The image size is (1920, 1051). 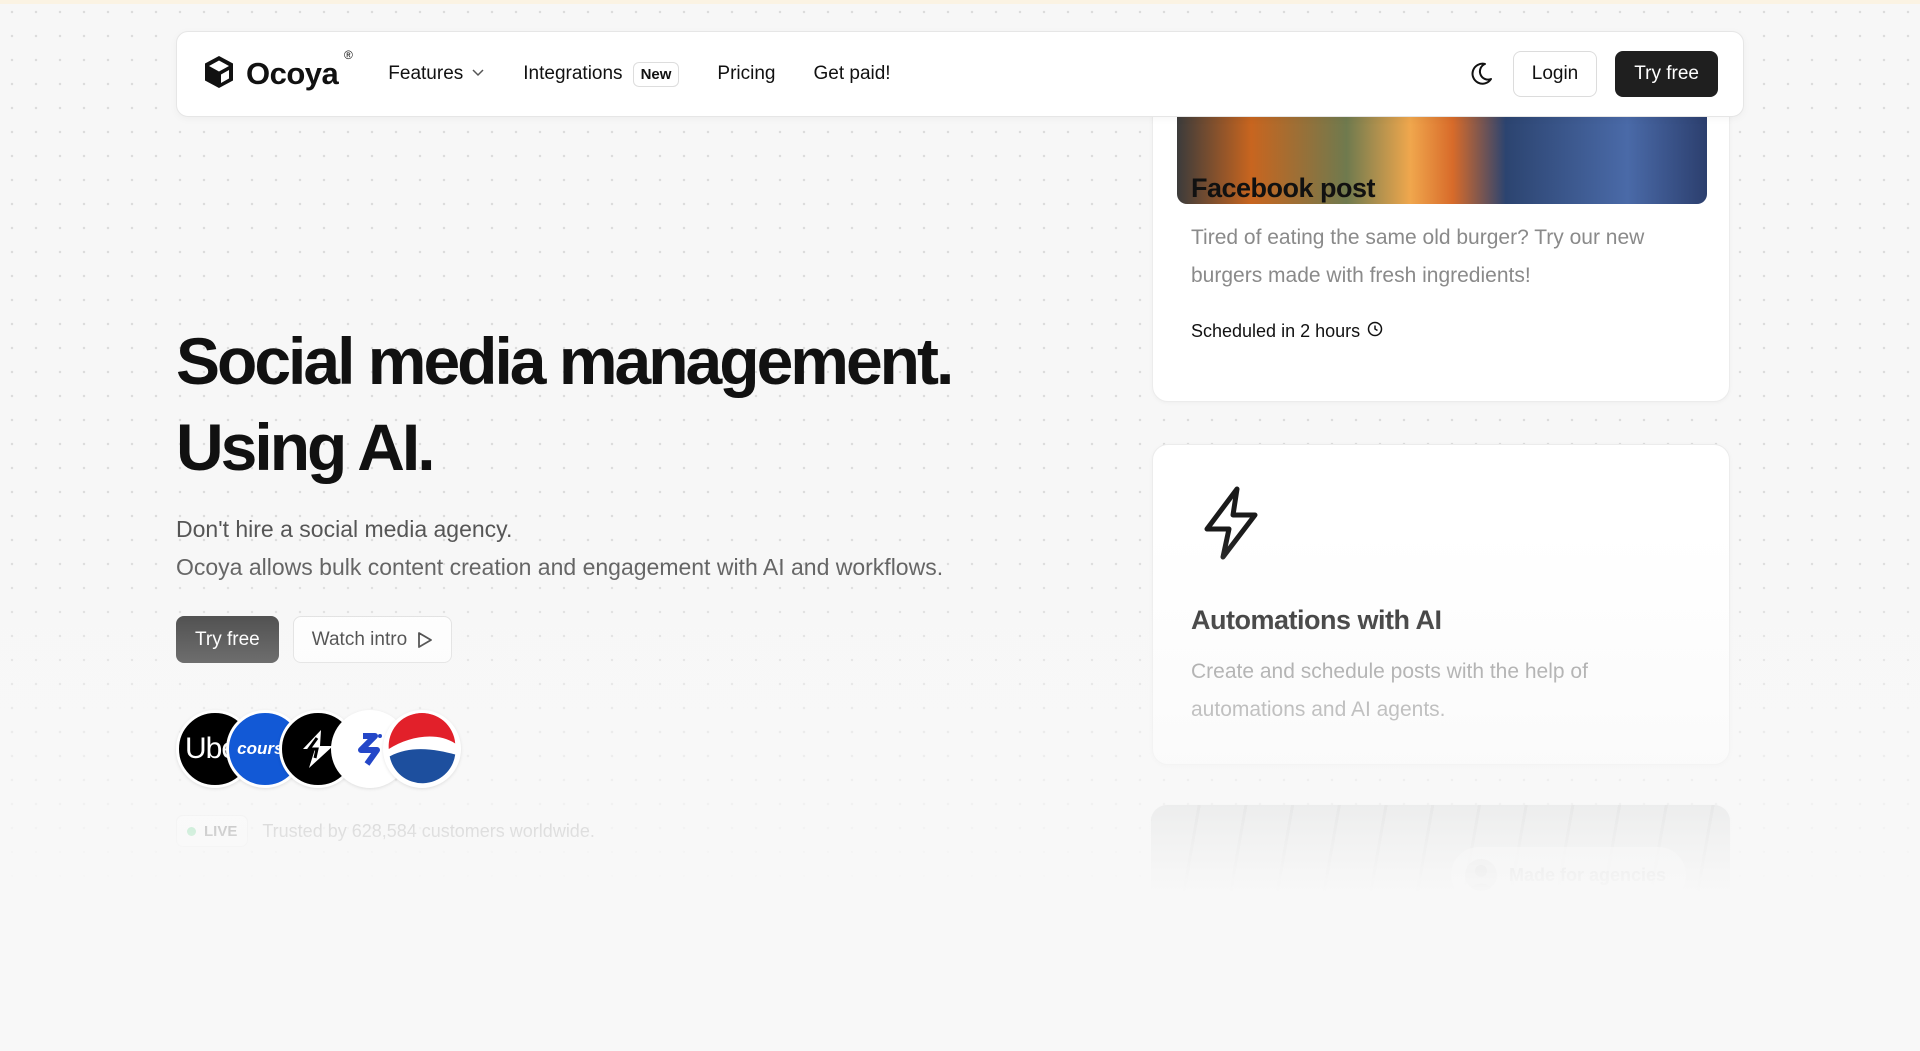 I want to click on brand-name: Ocoya ®, so click(x=299, y=69).